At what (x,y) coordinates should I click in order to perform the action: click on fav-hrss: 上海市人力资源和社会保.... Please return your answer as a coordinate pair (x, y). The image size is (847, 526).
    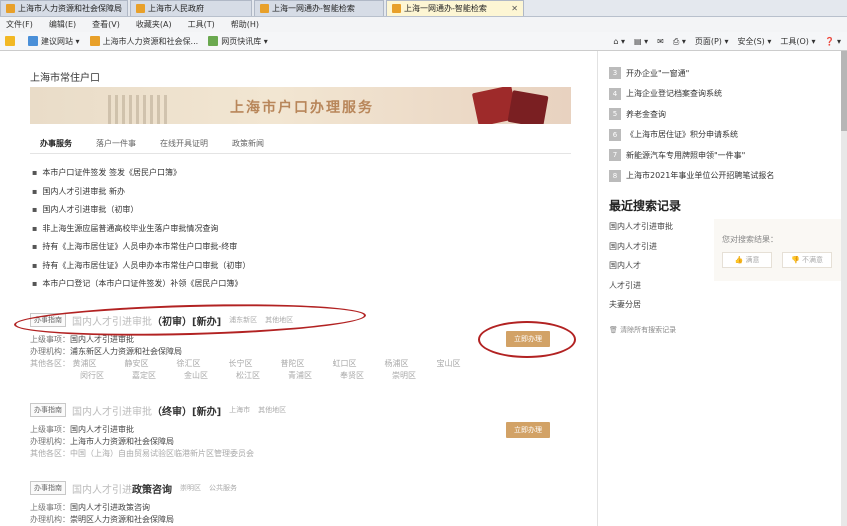
    Looking at the image, I should click on (143, 41).